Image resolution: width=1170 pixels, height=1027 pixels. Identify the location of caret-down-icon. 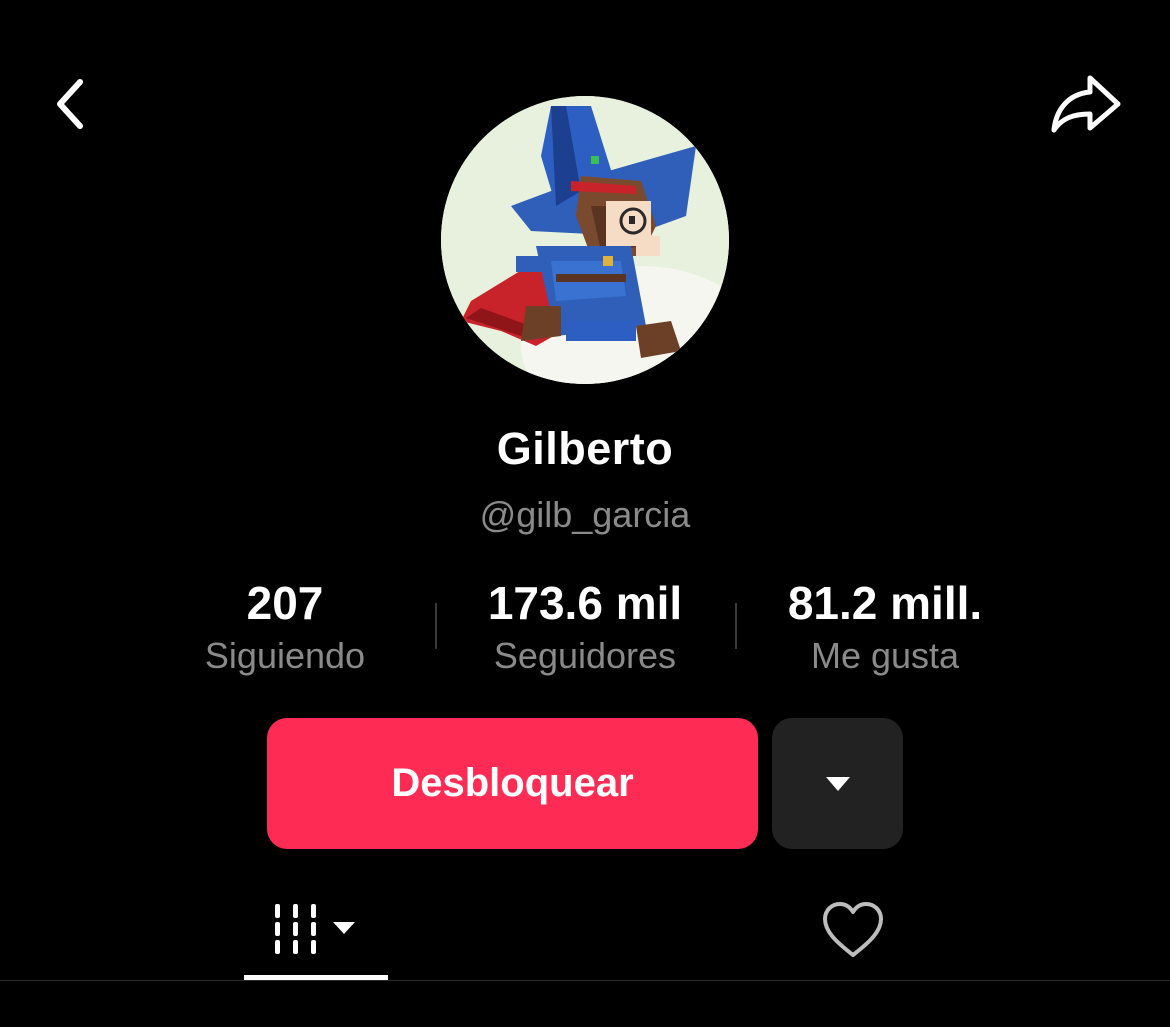
(837, 783).